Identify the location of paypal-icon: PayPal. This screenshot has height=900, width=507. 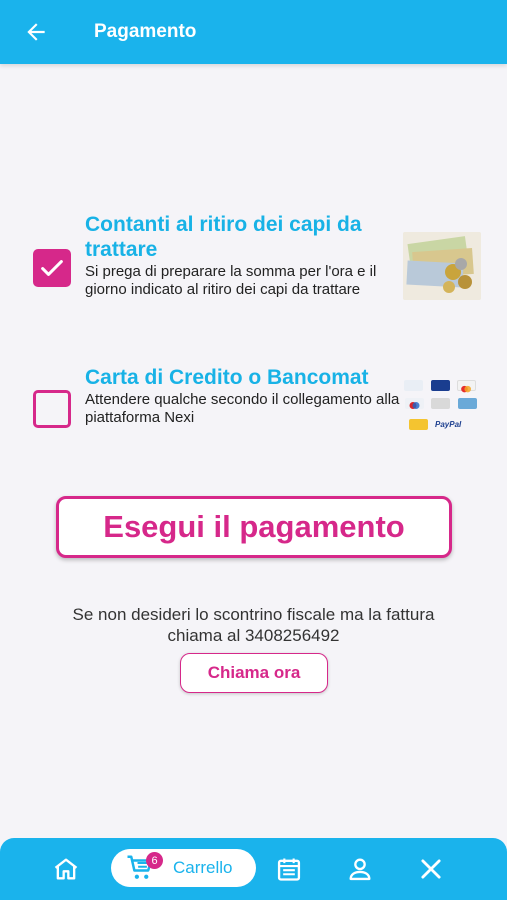
(448, 424).